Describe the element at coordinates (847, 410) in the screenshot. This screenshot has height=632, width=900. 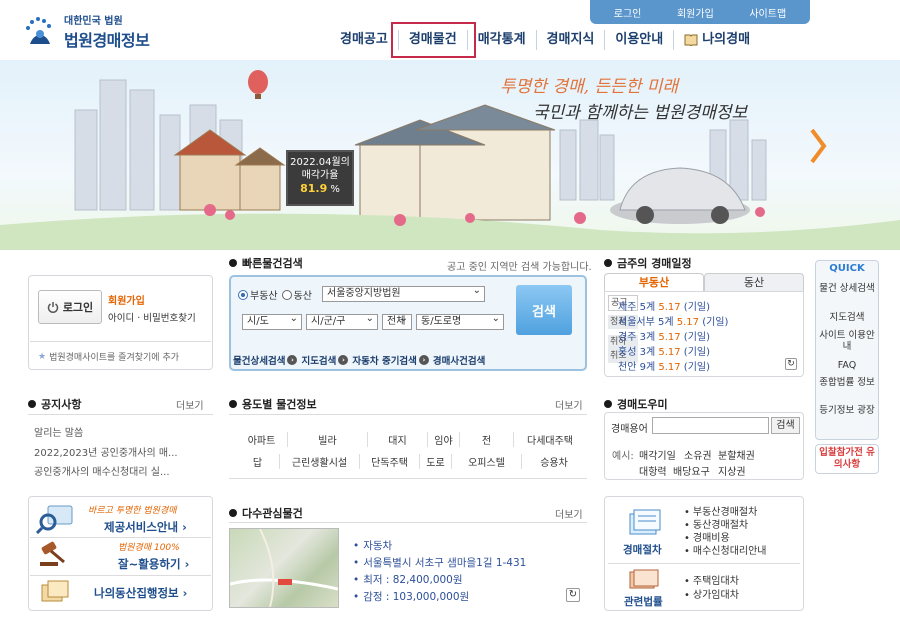
I see `quick-registry-info: 등기정보 광장` at that location.